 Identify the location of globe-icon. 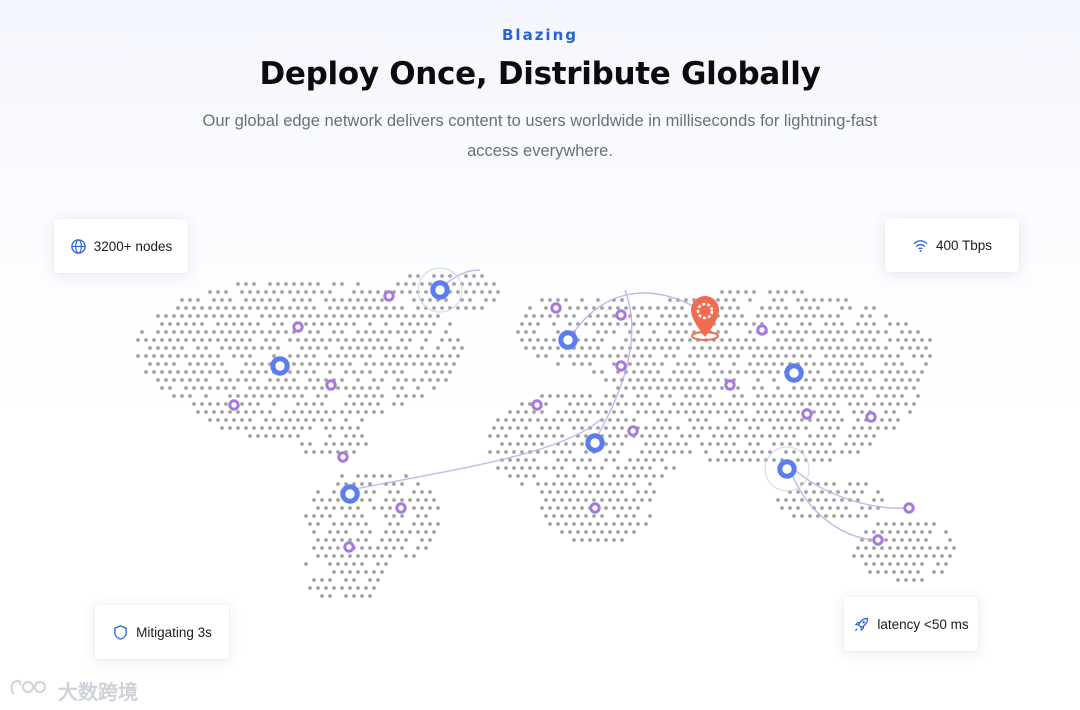
(78, 246).